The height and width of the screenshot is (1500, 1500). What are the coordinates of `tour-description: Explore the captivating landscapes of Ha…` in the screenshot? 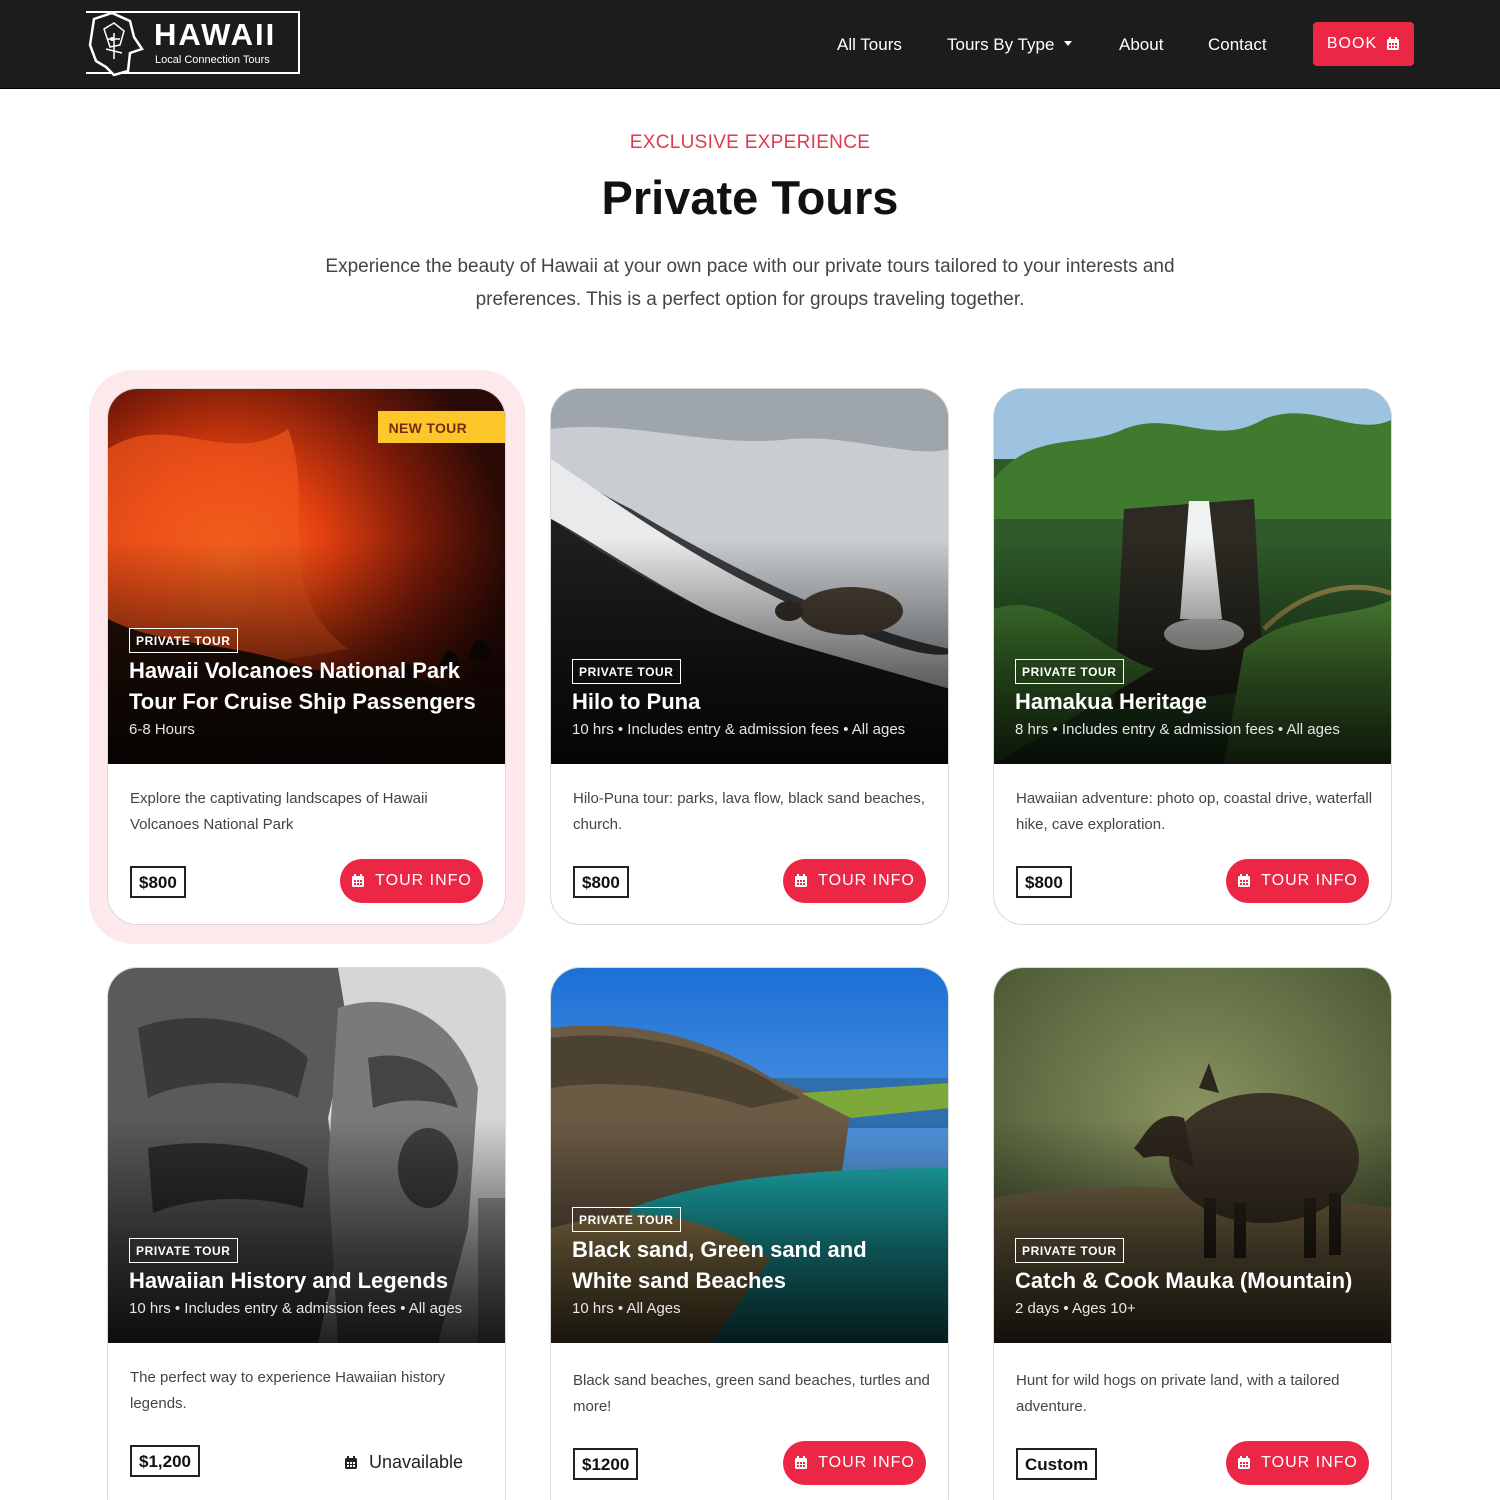 It's located at (279, 811).